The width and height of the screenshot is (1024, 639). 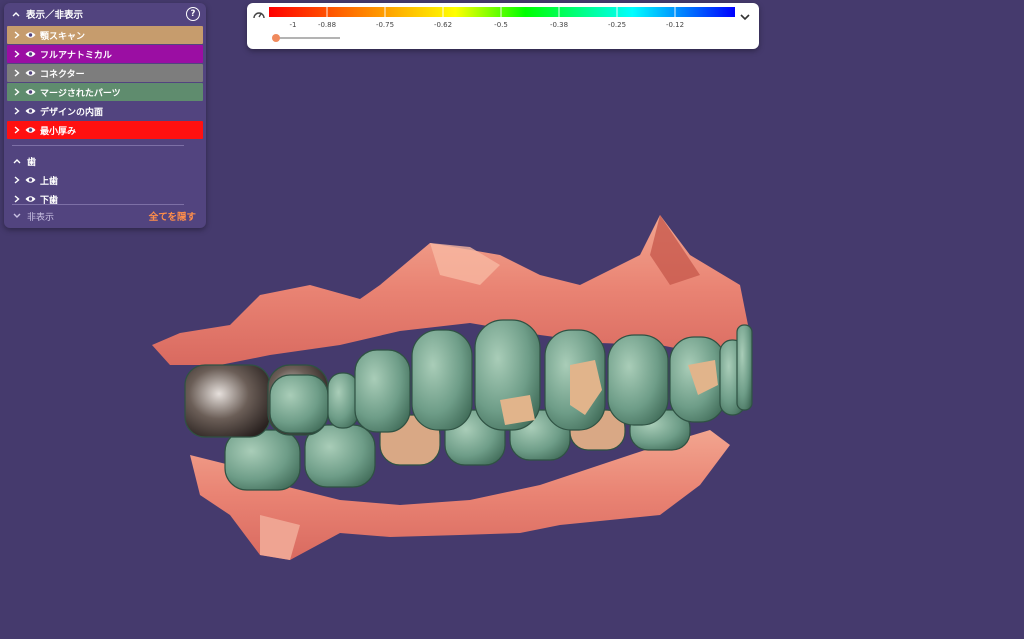 What do you see at coordinates (327, 25) in the screenshot?
I see `colorbar-tick-label: -0.88` at bounding box center [327, 25].